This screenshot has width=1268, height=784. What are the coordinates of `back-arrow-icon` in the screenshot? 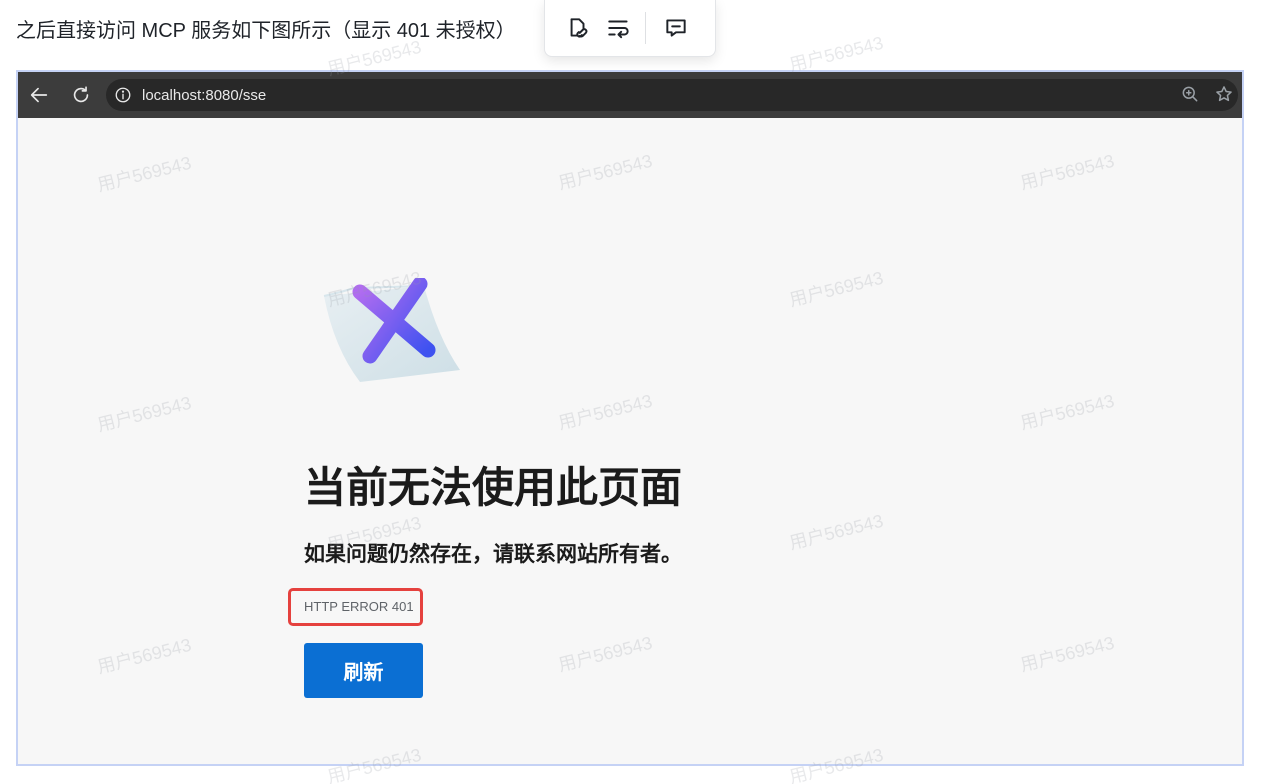 It's located at (39, 95).